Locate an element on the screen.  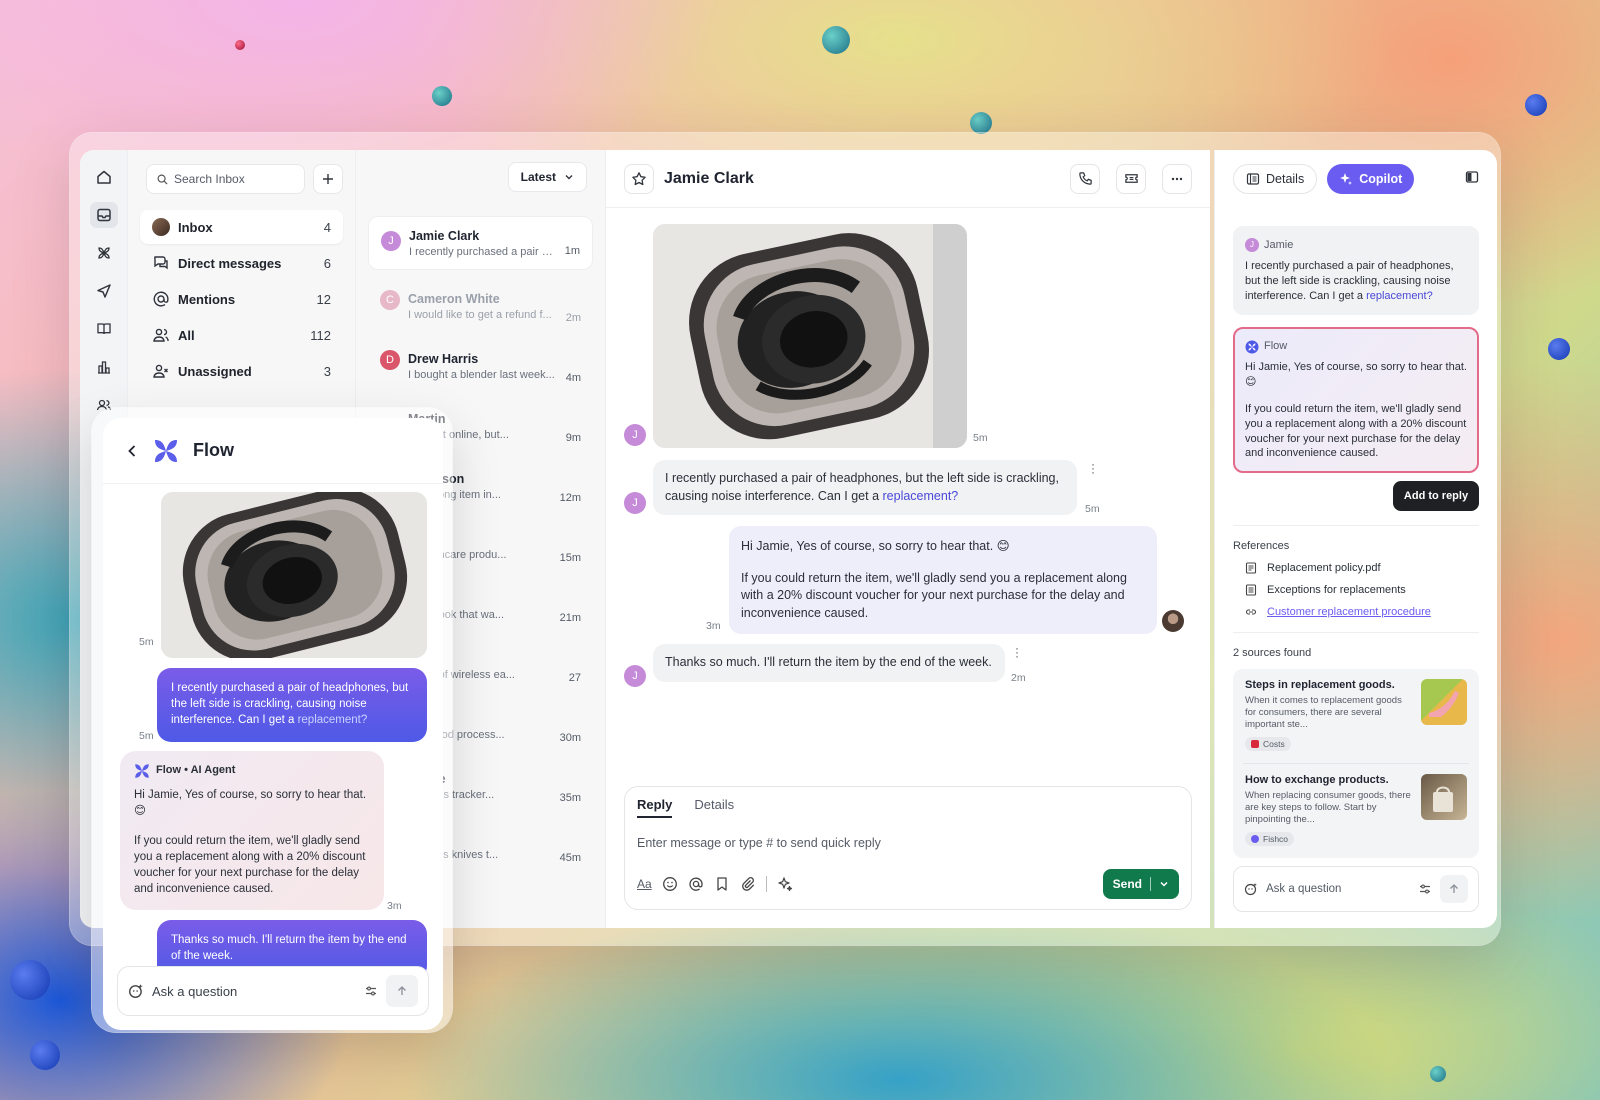
inbox-icon is located at coordinates (103, 215).